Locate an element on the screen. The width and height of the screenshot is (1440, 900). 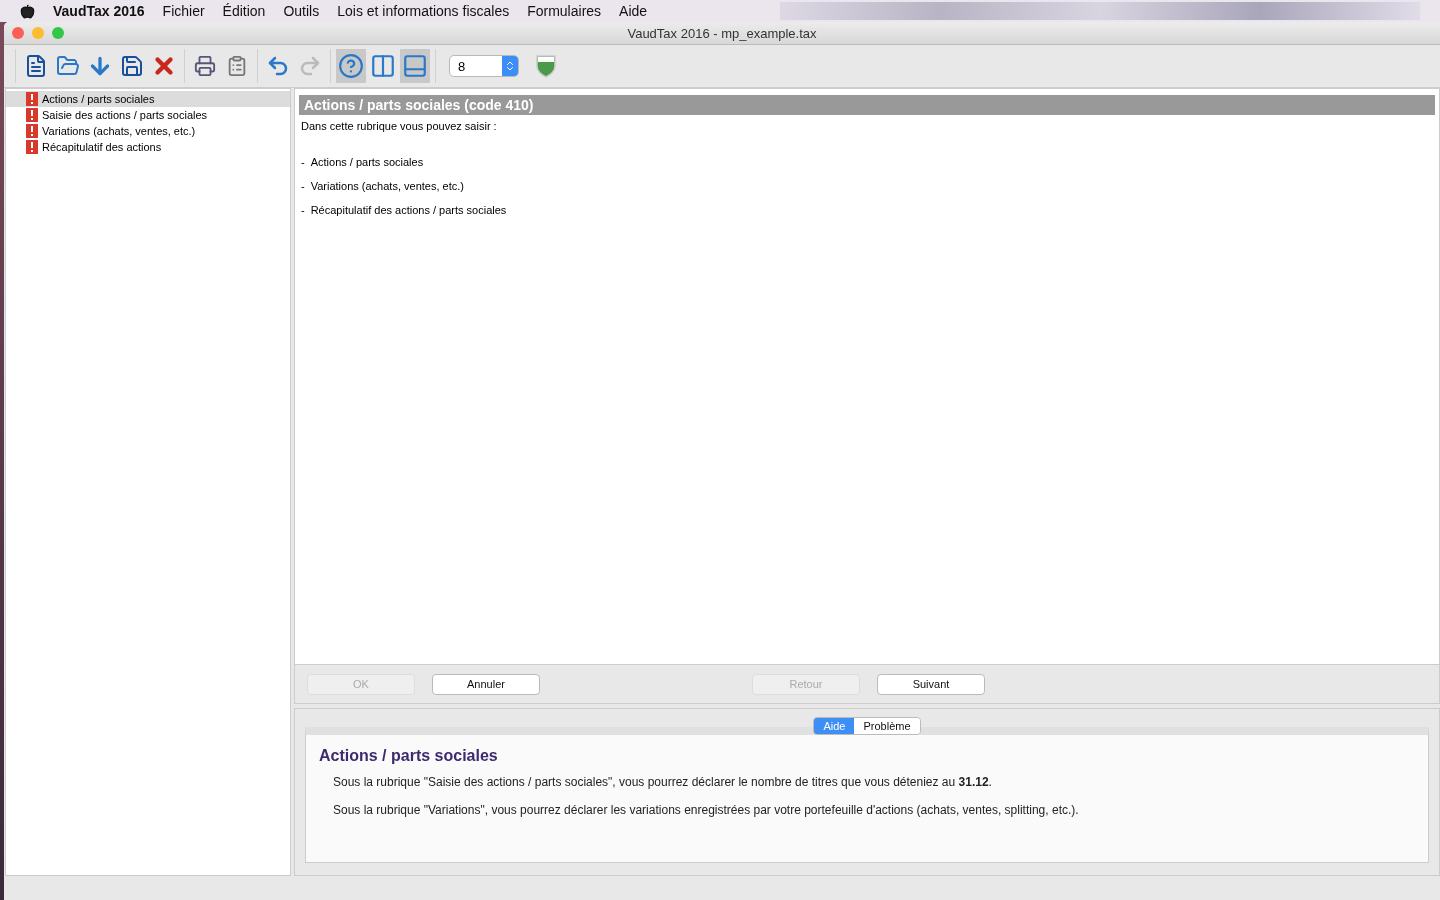
window-title: VaudTax 2016 - mp_example.tax is located at coordinates (722, 33).